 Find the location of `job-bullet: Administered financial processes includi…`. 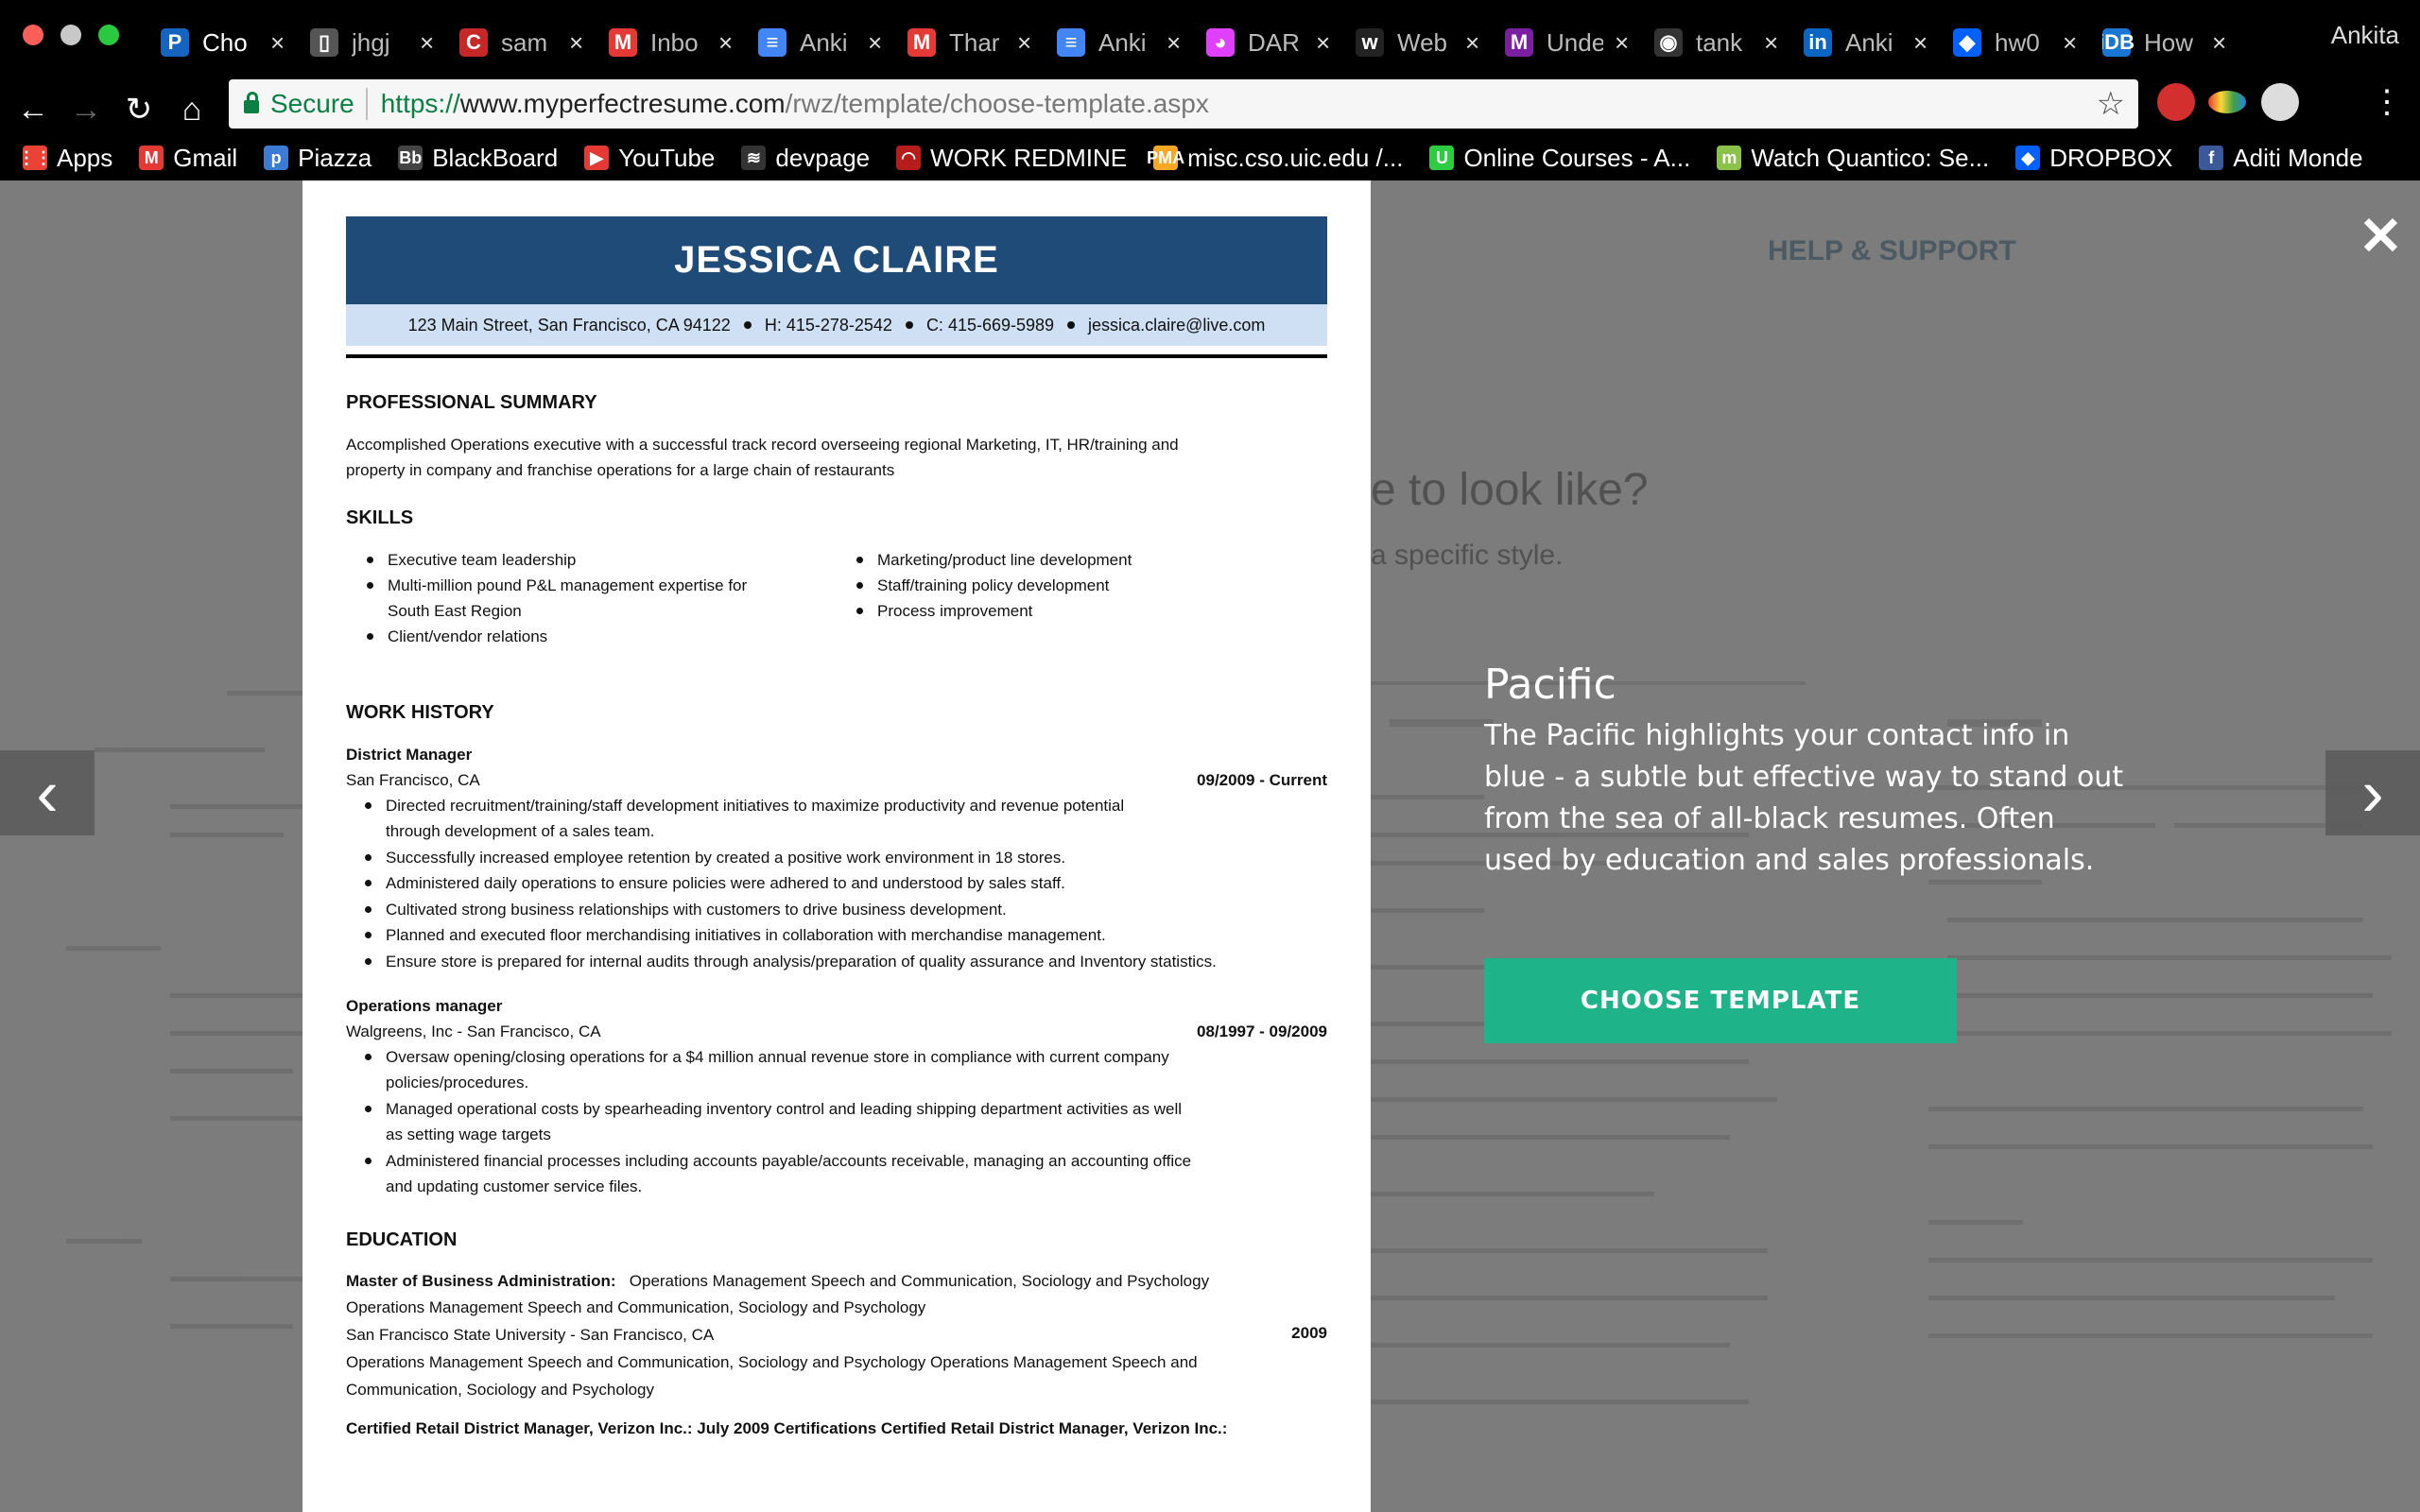

job-bullet: Administered financial processes includi… is located at coordinates (777, 1161).